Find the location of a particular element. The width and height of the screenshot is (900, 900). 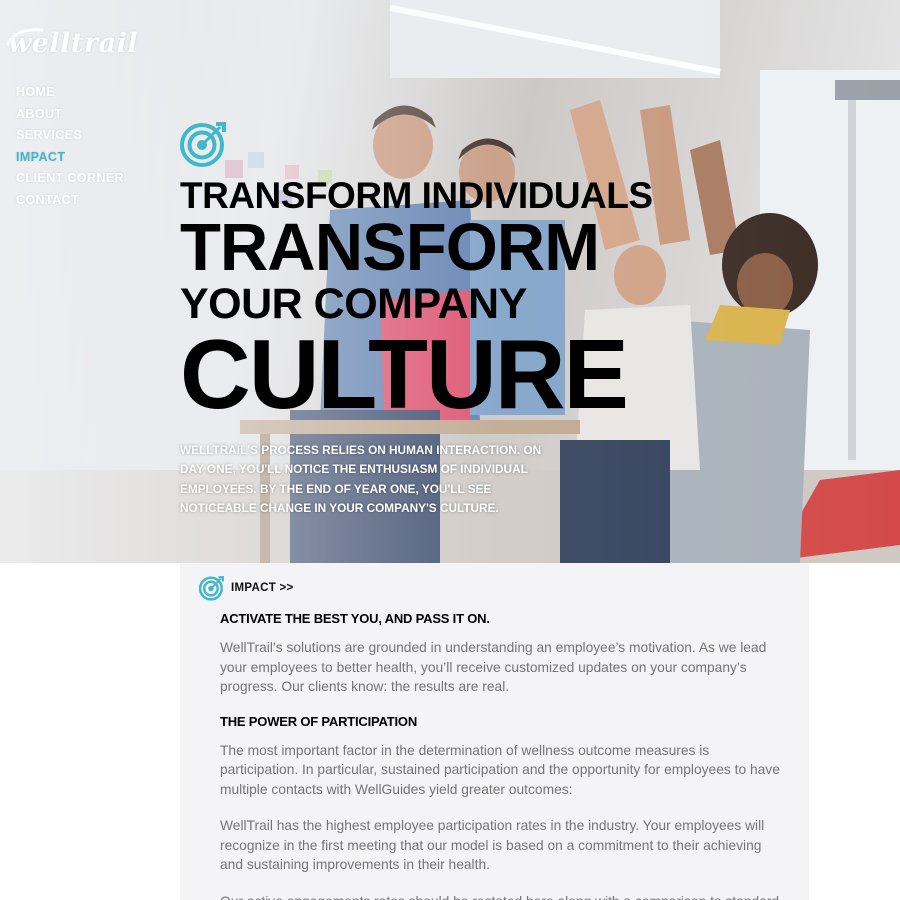

section-heading-1: ACTIVATE THE BEST YOU, AND PASS IT ON. is located at coordinates (355, 618).